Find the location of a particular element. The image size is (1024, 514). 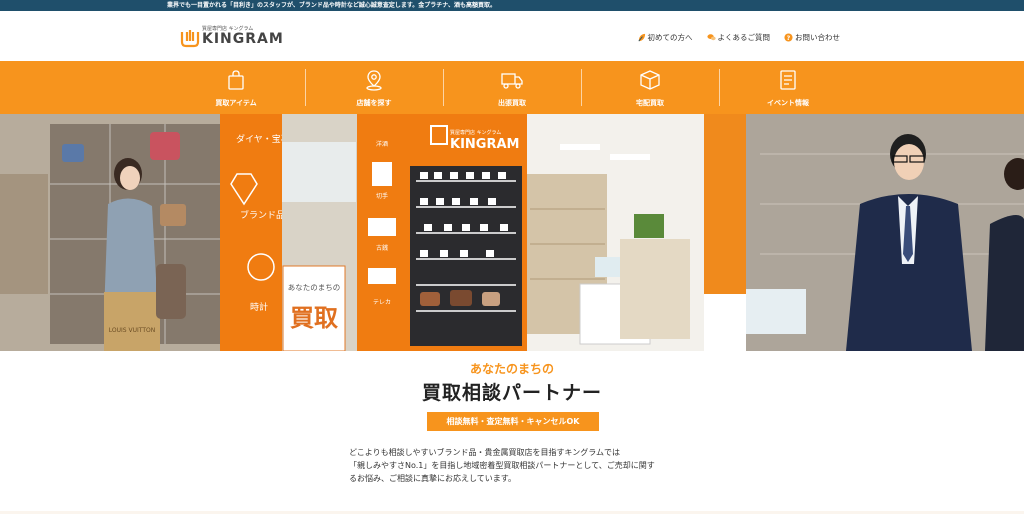

header-link-faq: よくあるご質問 is located at coordinates (738, 37).